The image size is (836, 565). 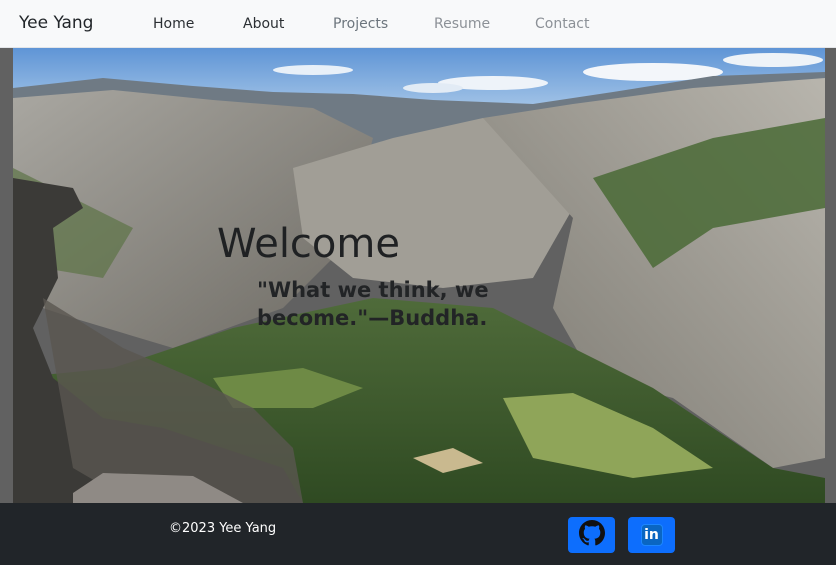 I want to click on hero-heading: Welcome, so click(x=308, y=244).